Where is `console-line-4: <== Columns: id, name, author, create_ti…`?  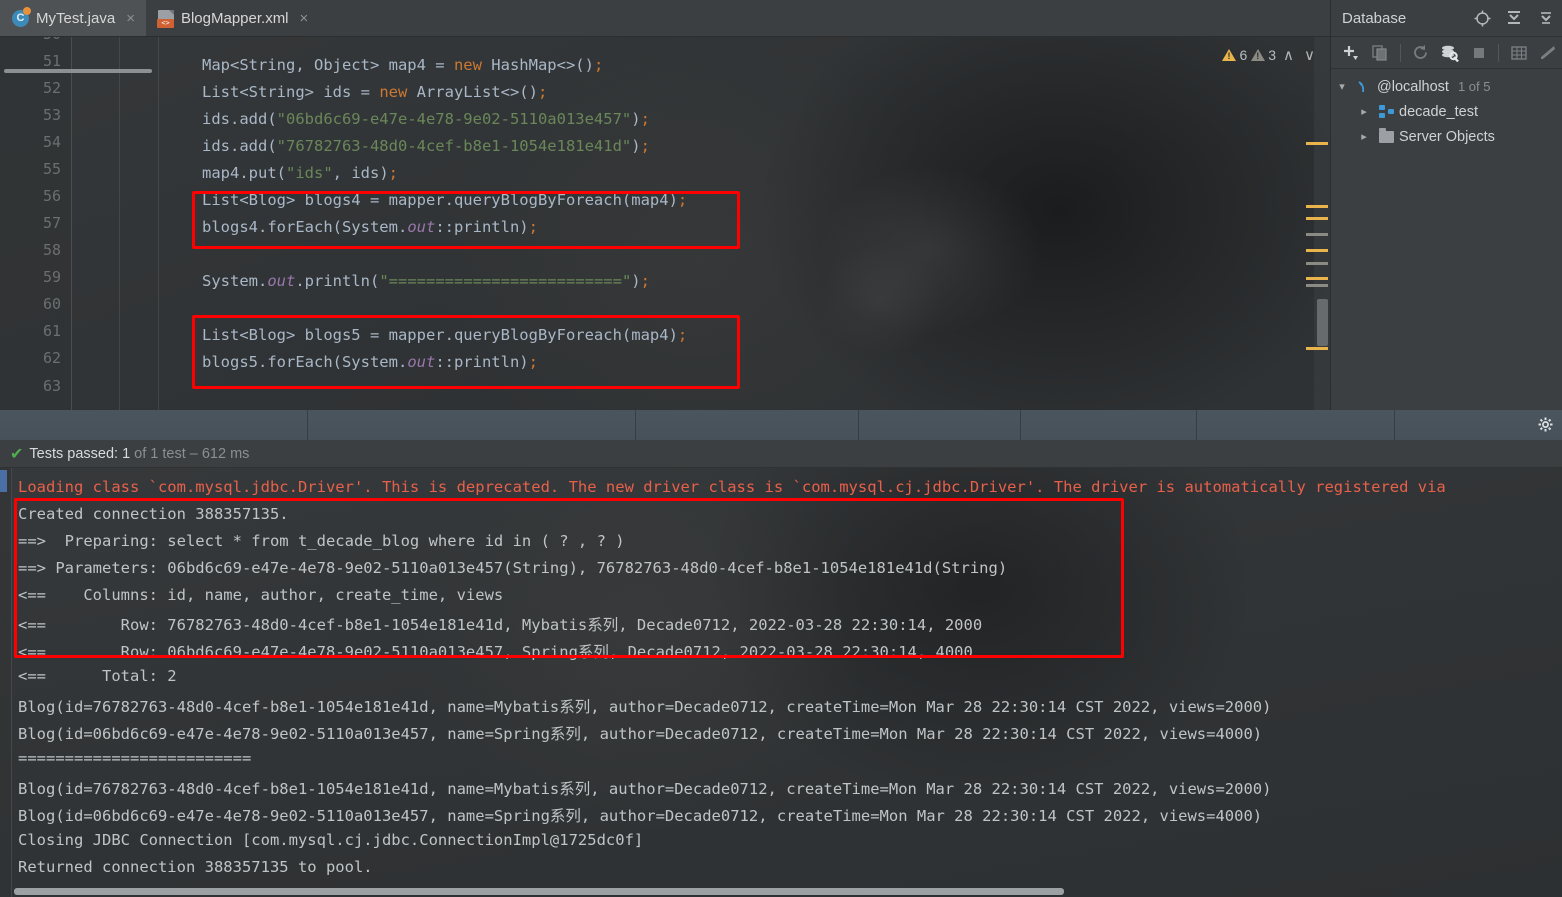
console-line-4: <== Columns: id, name, author, create_ti… is located at coordinates (261, 595).